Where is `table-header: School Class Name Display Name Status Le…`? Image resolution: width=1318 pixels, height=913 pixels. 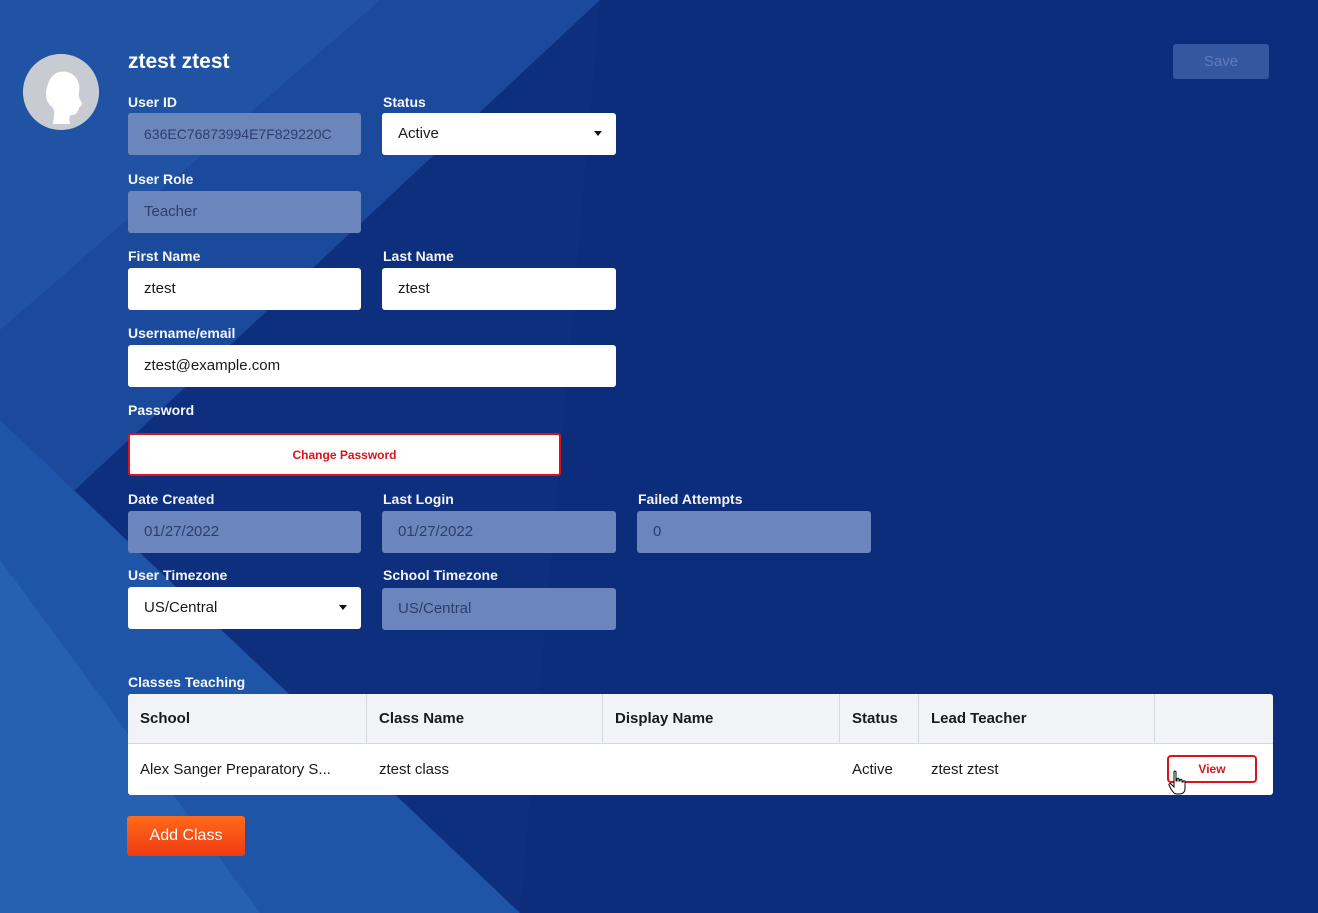 table-header: School Class Name Display Name Status Le… is located at coordinates (700, 719).